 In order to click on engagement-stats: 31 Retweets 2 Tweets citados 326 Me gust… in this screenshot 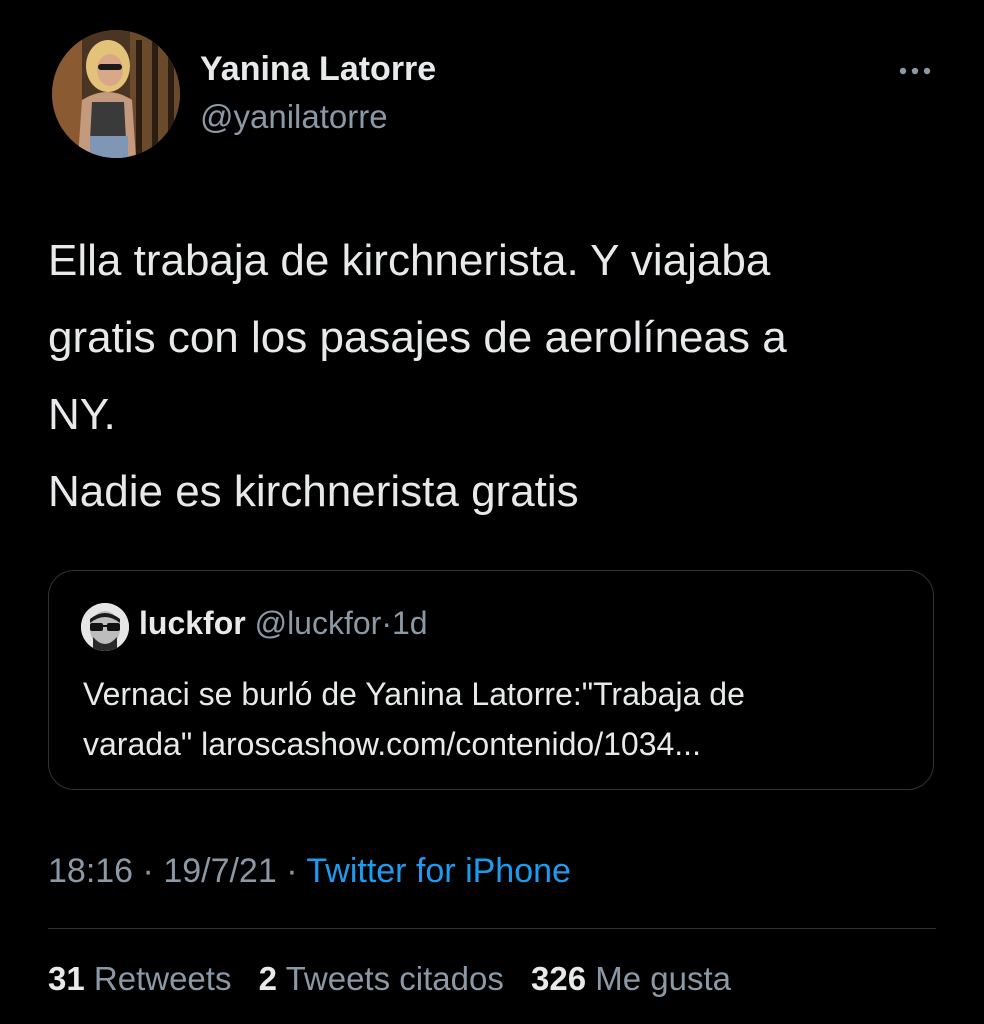, I will do `click(398, 979)`.